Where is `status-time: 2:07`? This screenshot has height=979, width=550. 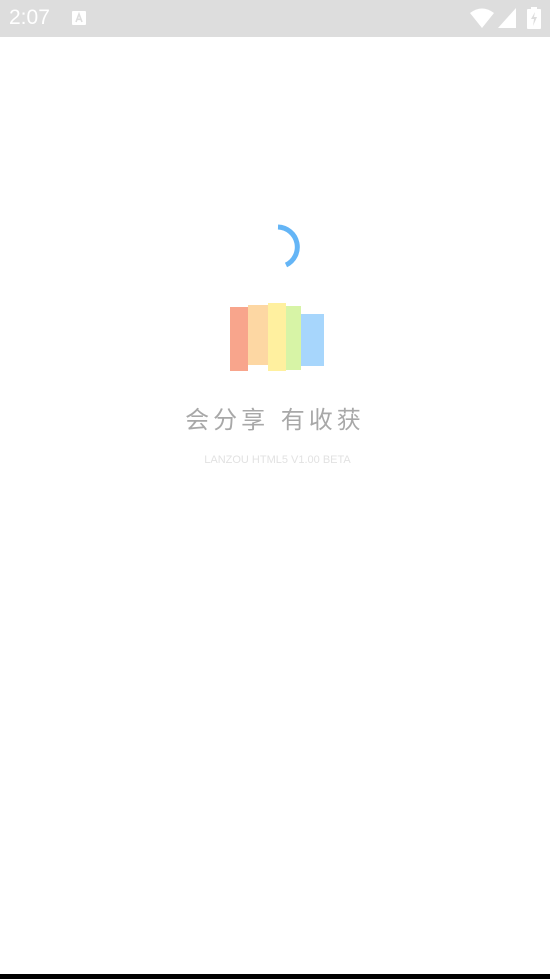
status-time: 2:07 is located at coordinates (29, 17).